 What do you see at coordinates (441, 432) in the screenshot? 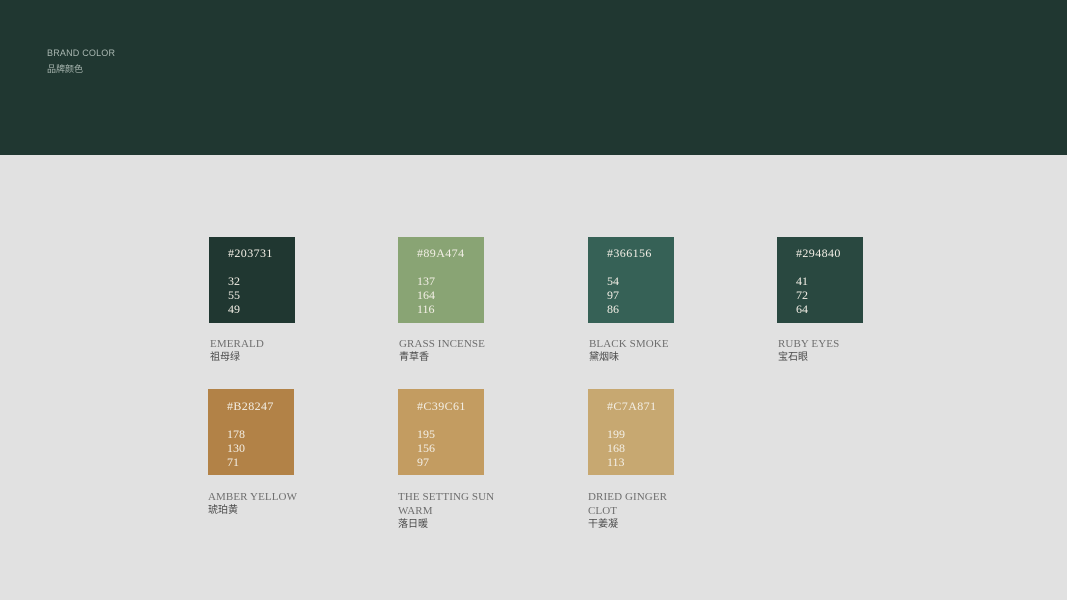
I see `color-swatch: #C39C61 195 156 97` at bounding box center [441, 432].